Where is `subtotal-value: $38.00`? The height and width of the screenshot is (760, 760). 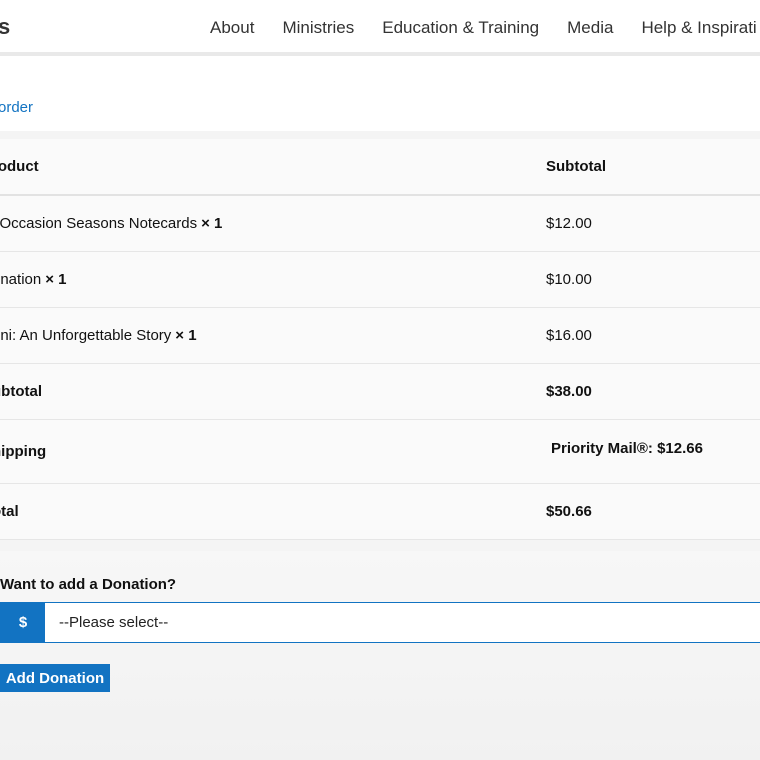
subtotal-value: $38.00 is located at coordinates (653, 391).